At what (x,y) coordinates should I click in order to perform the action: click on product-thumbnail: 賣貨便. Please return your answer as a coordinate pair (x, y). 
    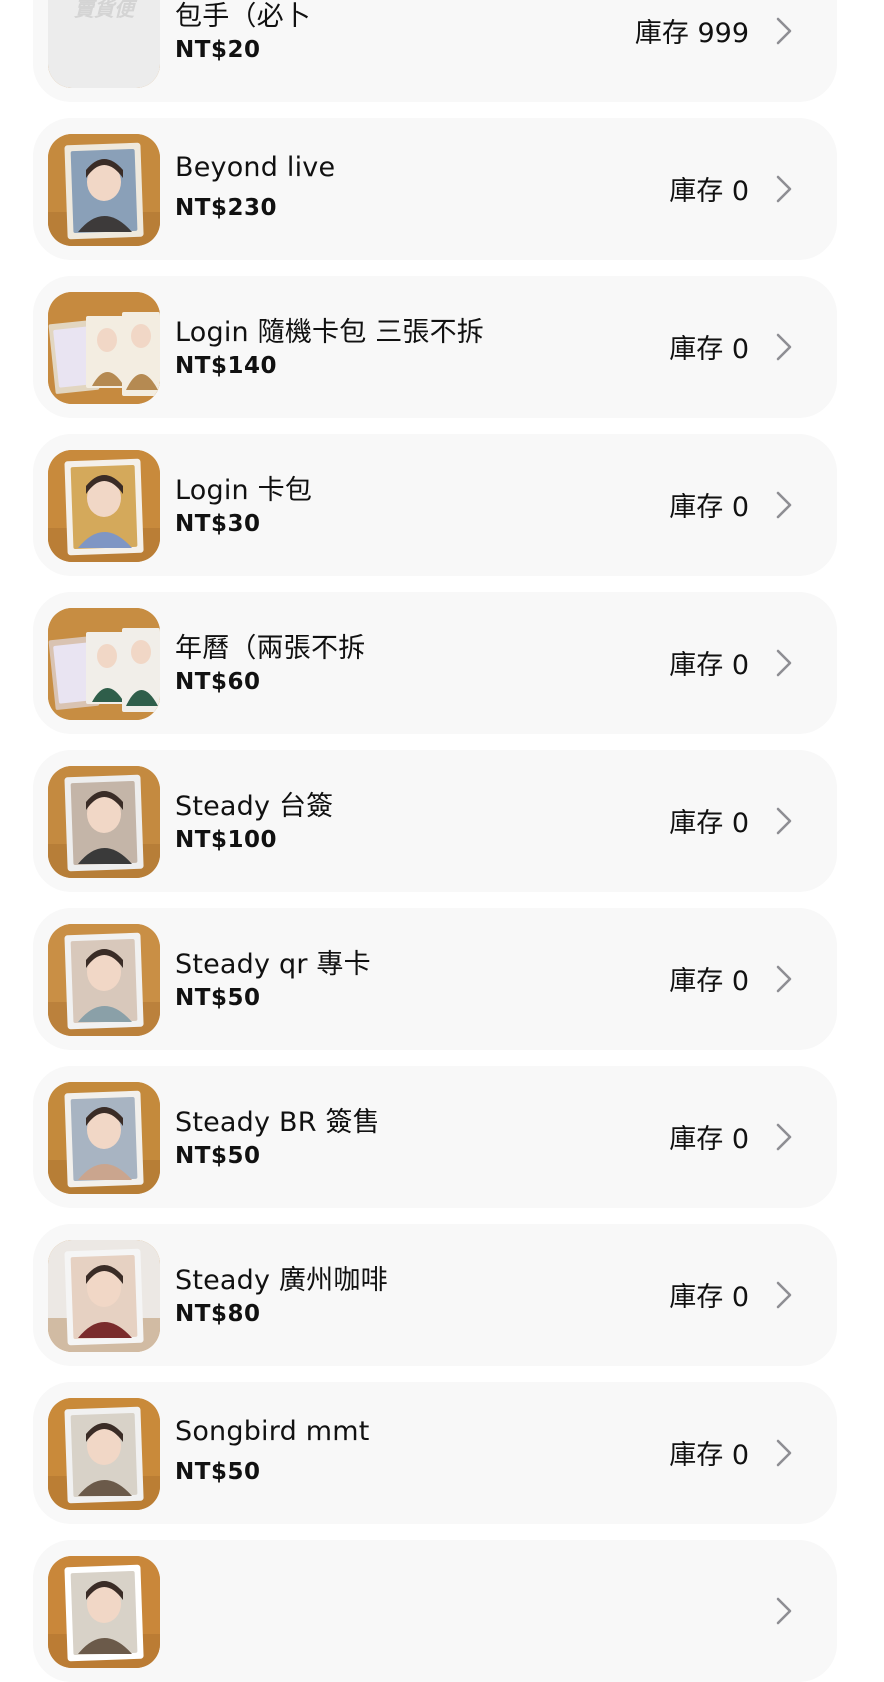
    Looking at the image, I should click on (104, 44).